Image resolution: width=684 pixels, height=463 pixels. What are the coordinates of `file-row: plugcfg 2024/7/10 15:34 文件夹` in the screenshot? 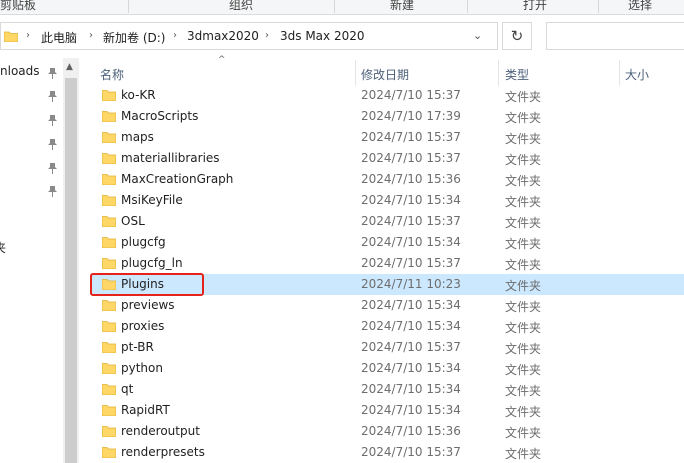 It's located at (387, 242).